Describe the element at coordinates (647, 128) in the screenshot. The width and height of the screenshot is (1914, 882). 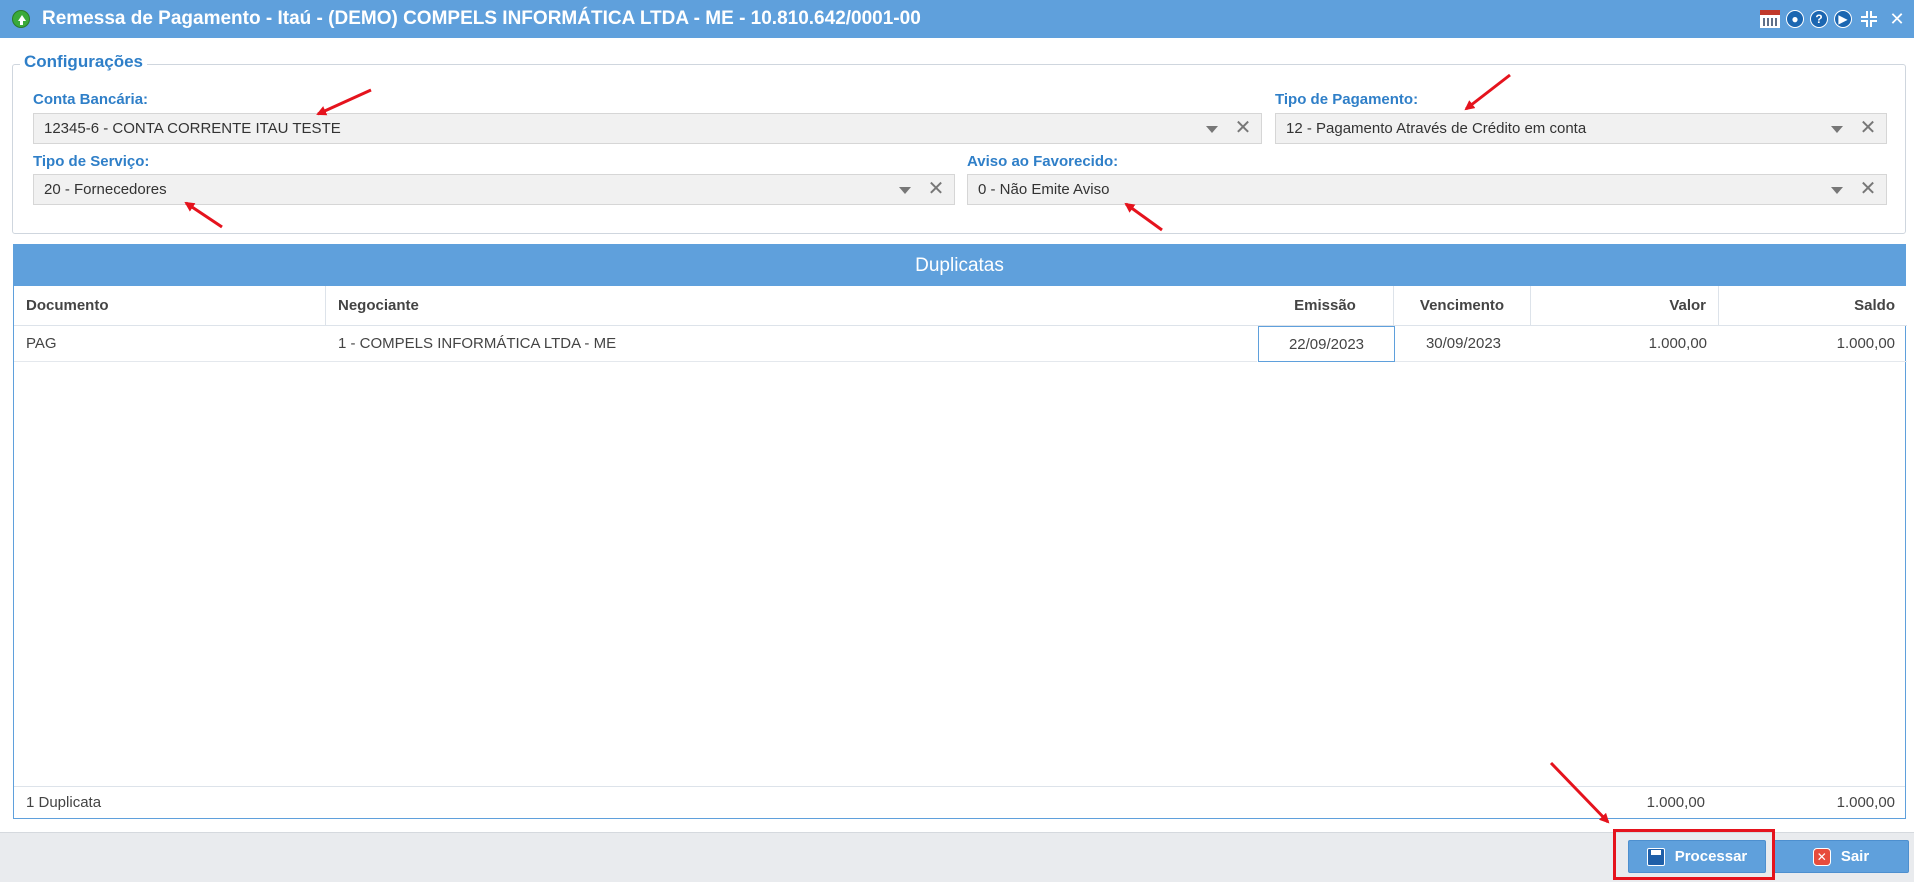
I see `conta-bancaria-select: 12345-6 - CONTA CORRENTE ITAU TESTE ✕` at that location.